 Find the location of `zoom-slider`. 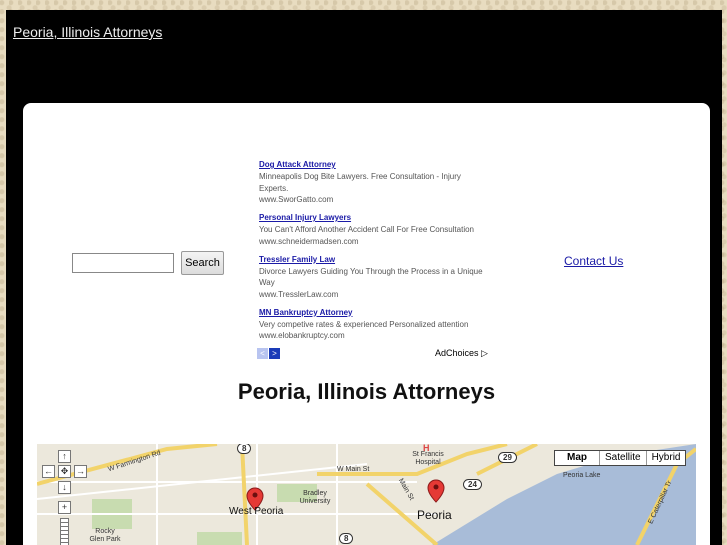

zoom-slider is located at coordinates (64, 531).